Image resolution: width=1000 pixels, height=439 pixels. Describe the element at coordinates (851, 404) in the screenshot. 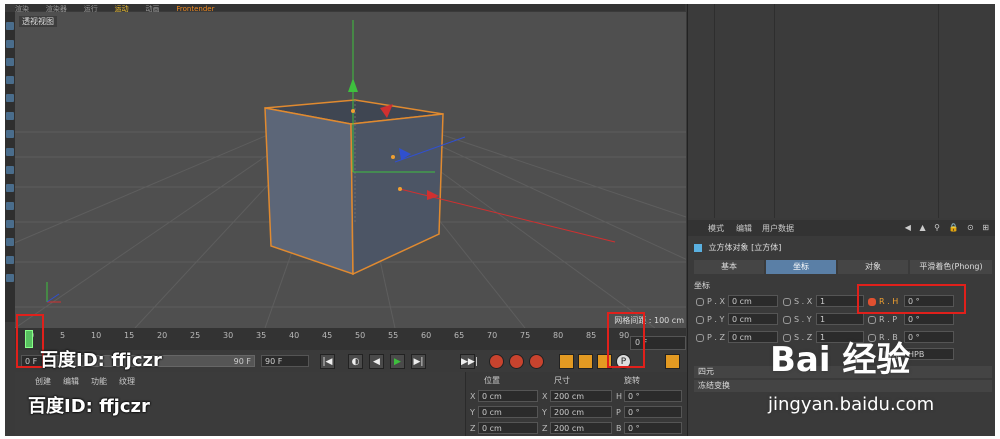

I see `baidu-url: jingyan.baidu.com` at that location.